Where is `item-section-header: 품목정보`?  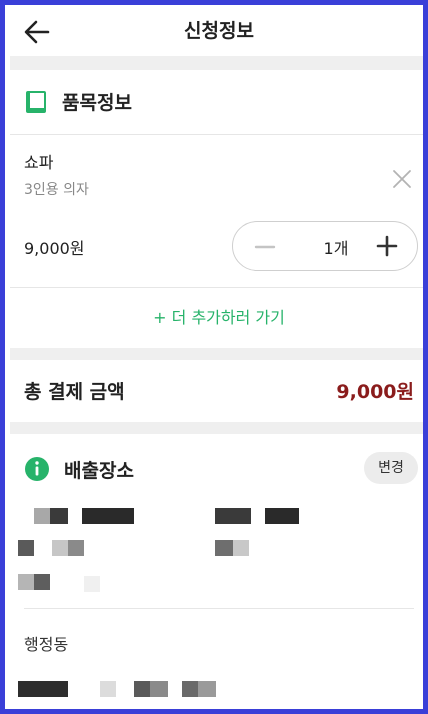
item-section-header: 품목정보 is located at coordinates (216, 102).